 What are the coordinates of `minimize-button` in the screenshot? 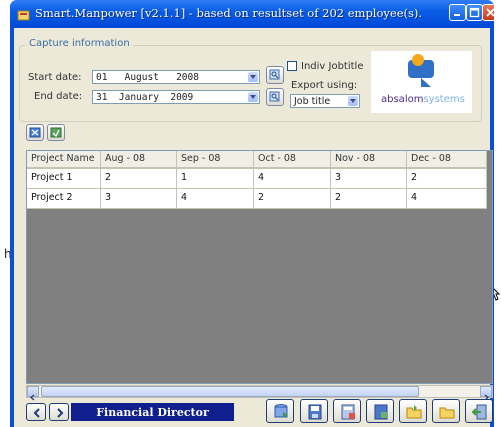 It's located at (457, 12).